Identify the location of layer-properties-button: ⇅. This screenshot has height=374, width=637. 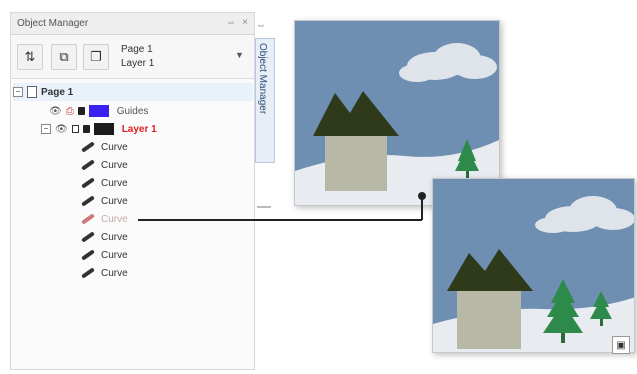
(30, 57).